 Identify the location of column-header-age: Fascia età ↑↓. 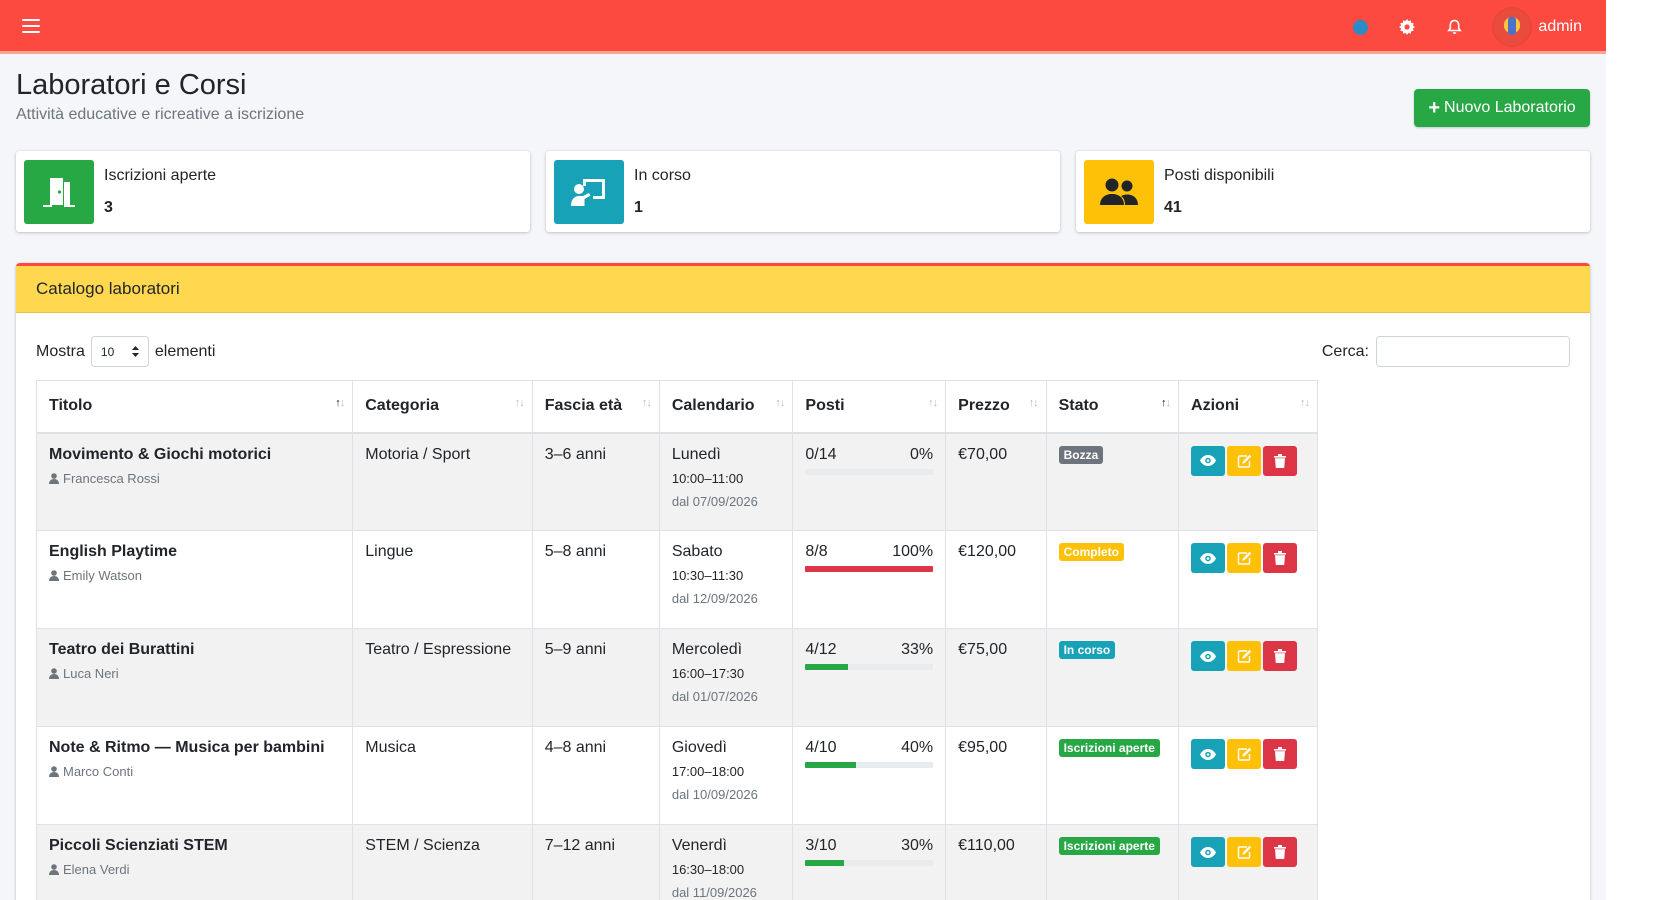
(595, 407).